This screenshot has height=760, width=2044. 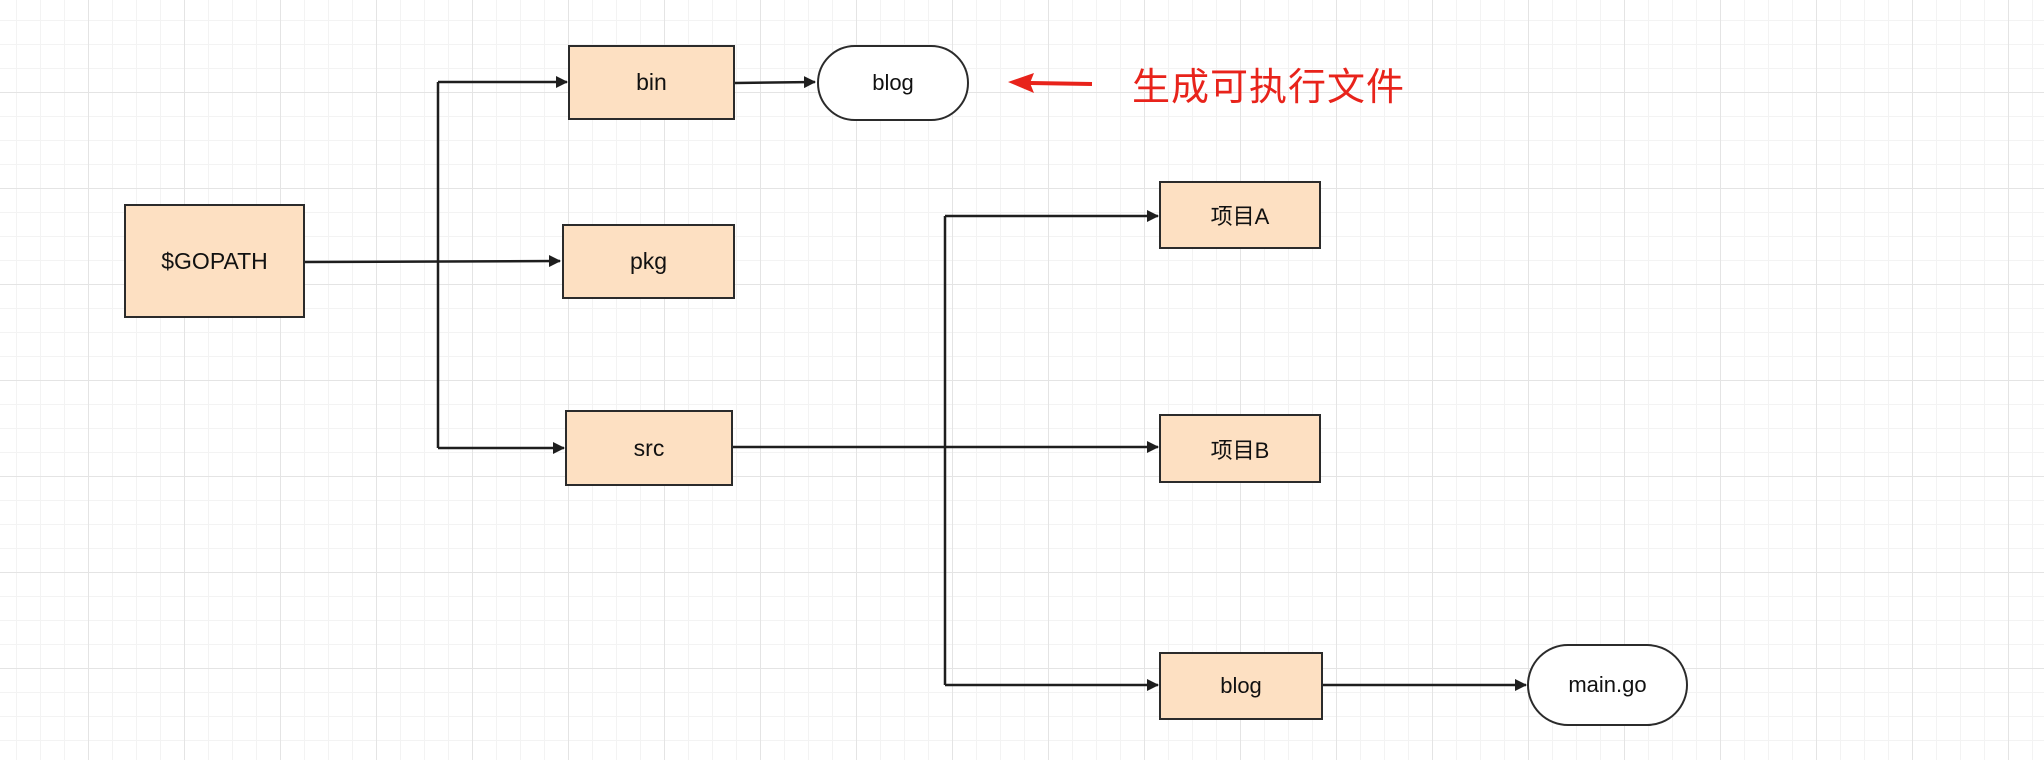 I want to click on node-project-b-label: 项目B, so click(x=1240, y=450).